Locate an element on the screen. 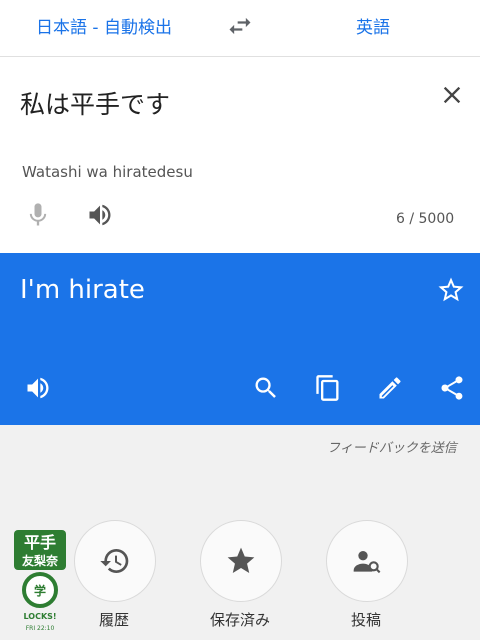 The width and height of the screenshot is (480, 640). history-icon is located at coordinates (114, 561).